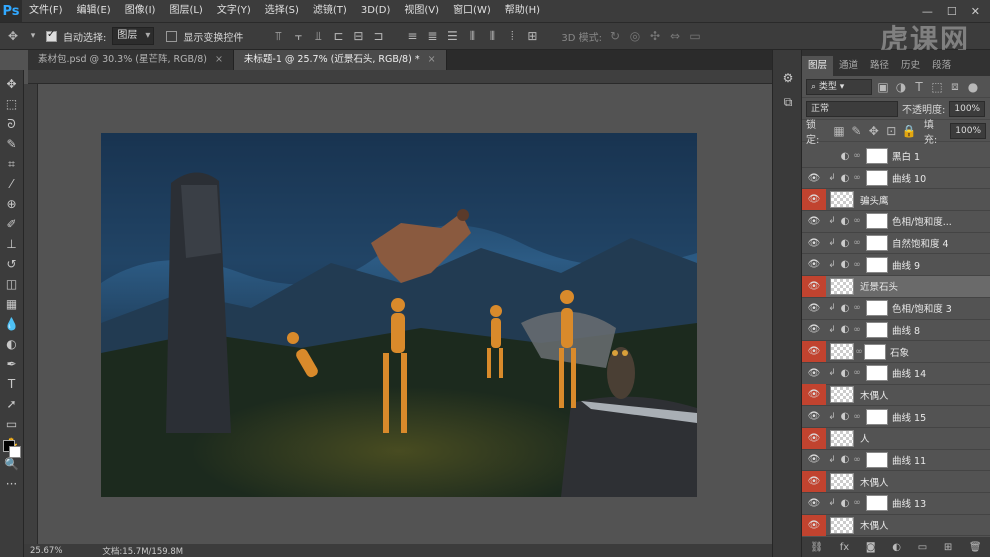 The height and width of the screenshot is (557, 990). I want to click on distribute-left-icon: ⦀, so click(472, 36).